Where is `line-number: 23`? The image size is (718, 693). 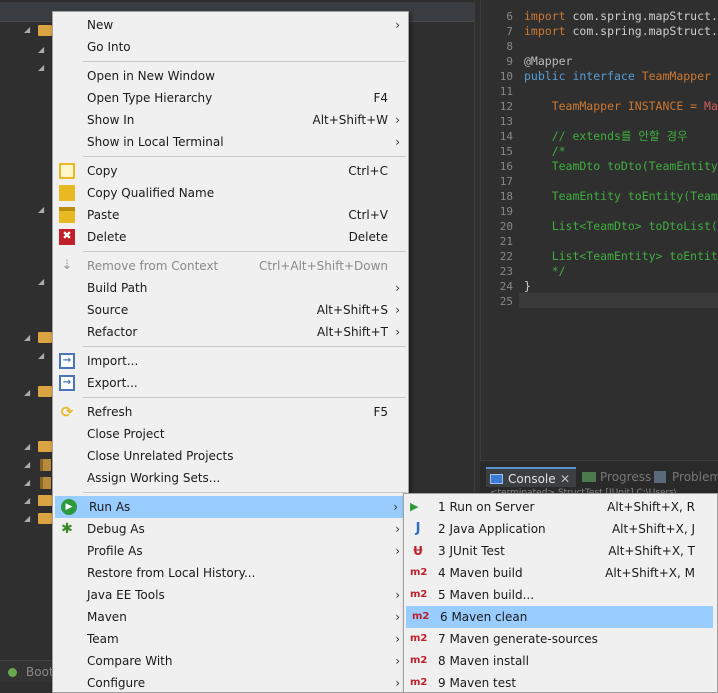
line-number: 23 is located at coordinates (506, 271).